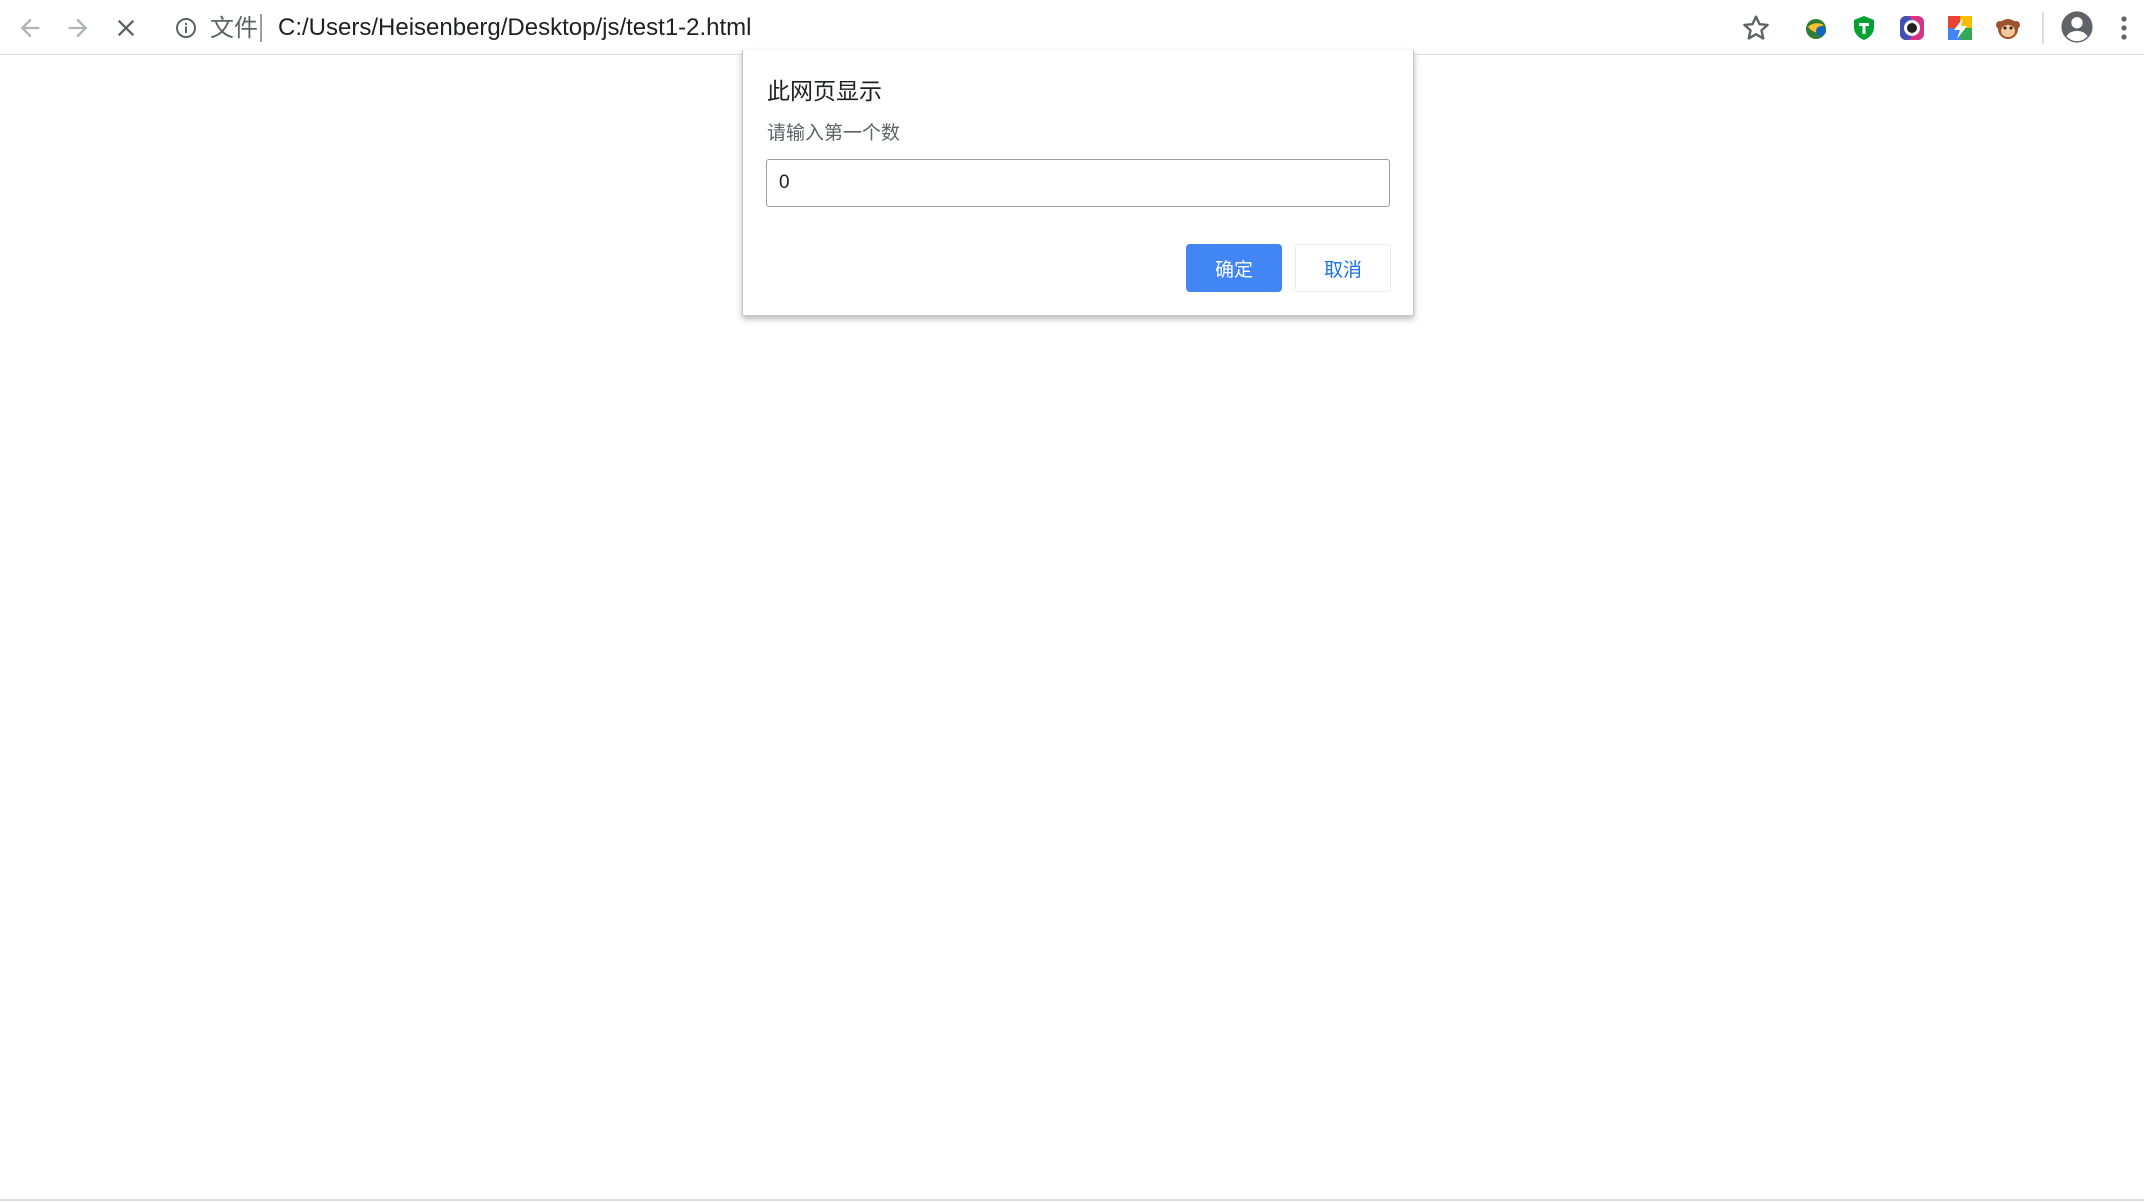 This screenshot has width=2144, height=1202. What do you see at coordinates (1960, 28) in the screenshot?
I see `google-extension-icon` at bounding box center [1960, 28].